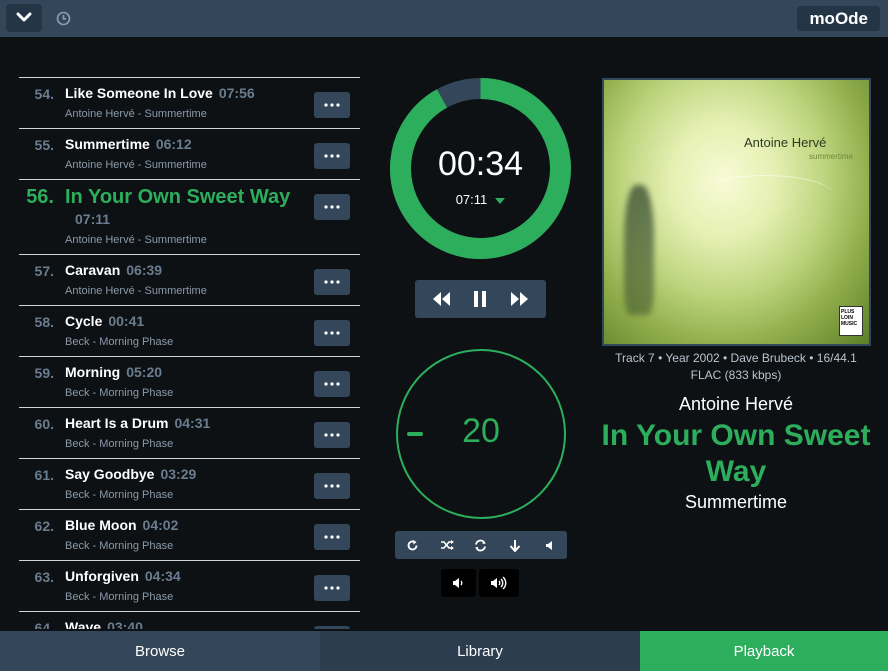 Image resolution: width=888 pixels, height=671 pixels. What do you see at coordinates (785, 142) in the screenshot?
I see `cover-artist-text: Antoine Hervé` at bounding box center [785, 142].